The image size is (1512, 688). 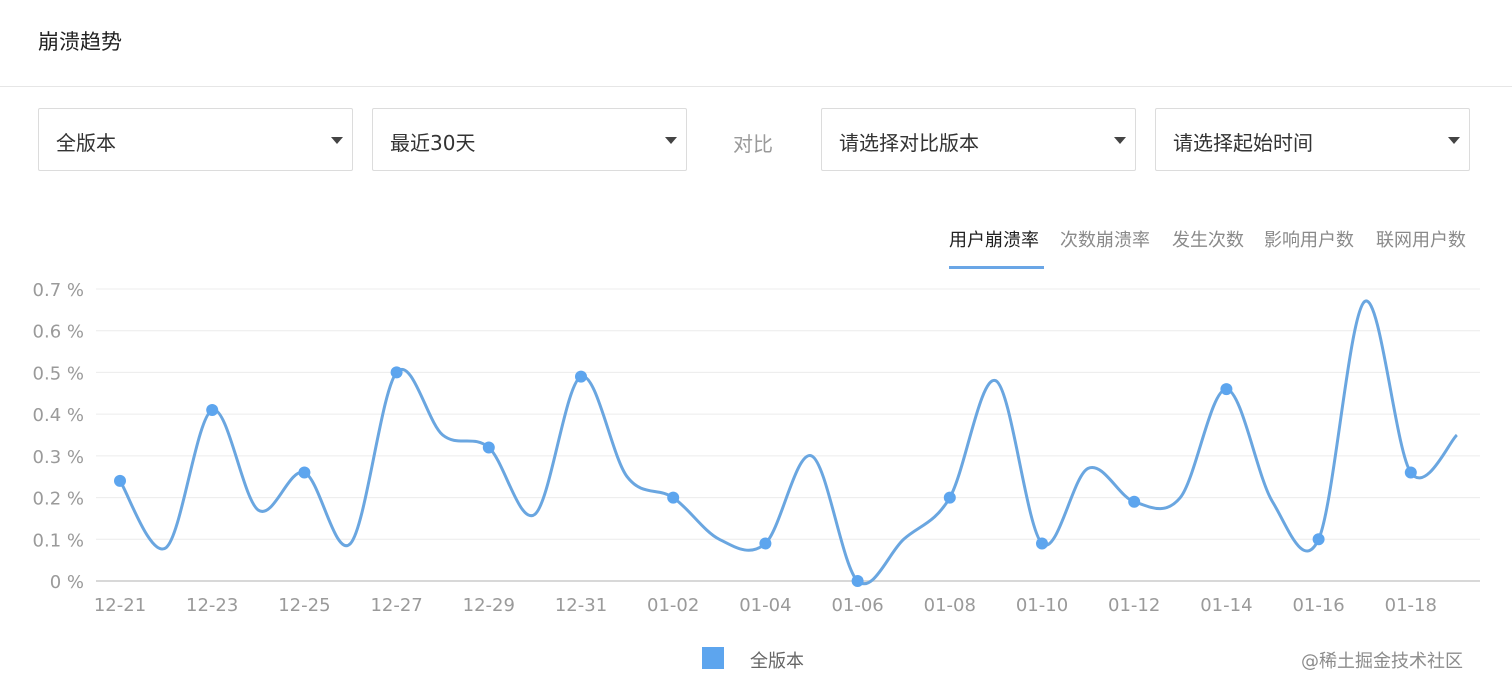 I want to click on compare-version-select: 请选择对比版本, so click(x=978, y=139).